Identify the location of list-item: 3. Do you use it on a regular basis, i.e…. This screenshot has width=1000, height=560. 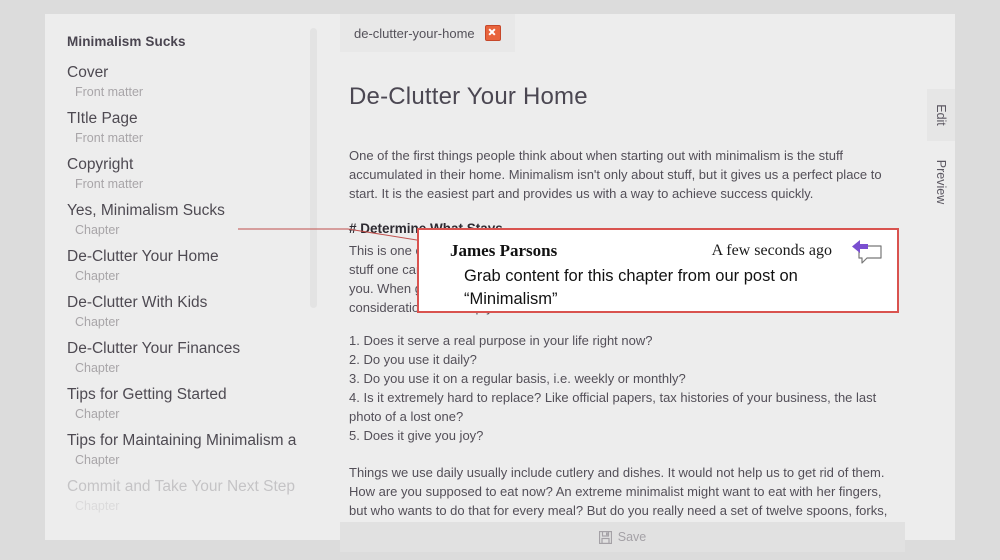
(517, 378).